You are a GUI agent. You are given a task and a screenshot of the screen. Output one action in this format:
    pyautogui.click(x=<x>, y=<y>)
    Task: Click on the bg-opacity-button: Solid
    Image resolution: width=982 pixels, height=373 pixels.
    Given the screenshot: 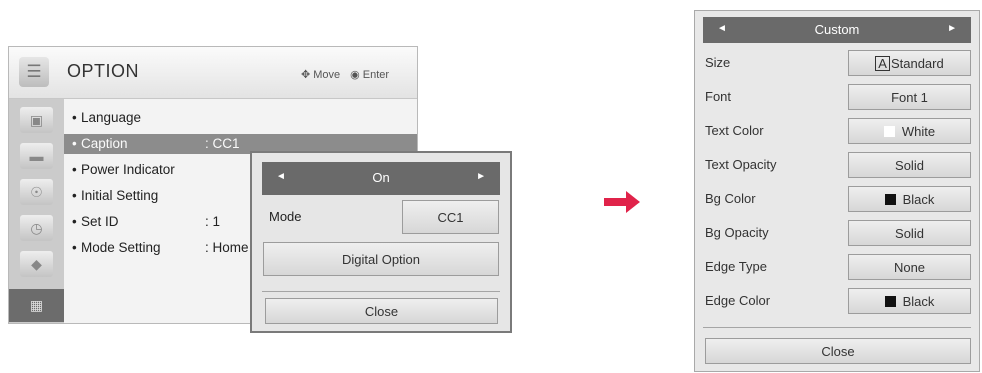 What is the action you would take?
    pyautogui.click(x=909, y=233)
    